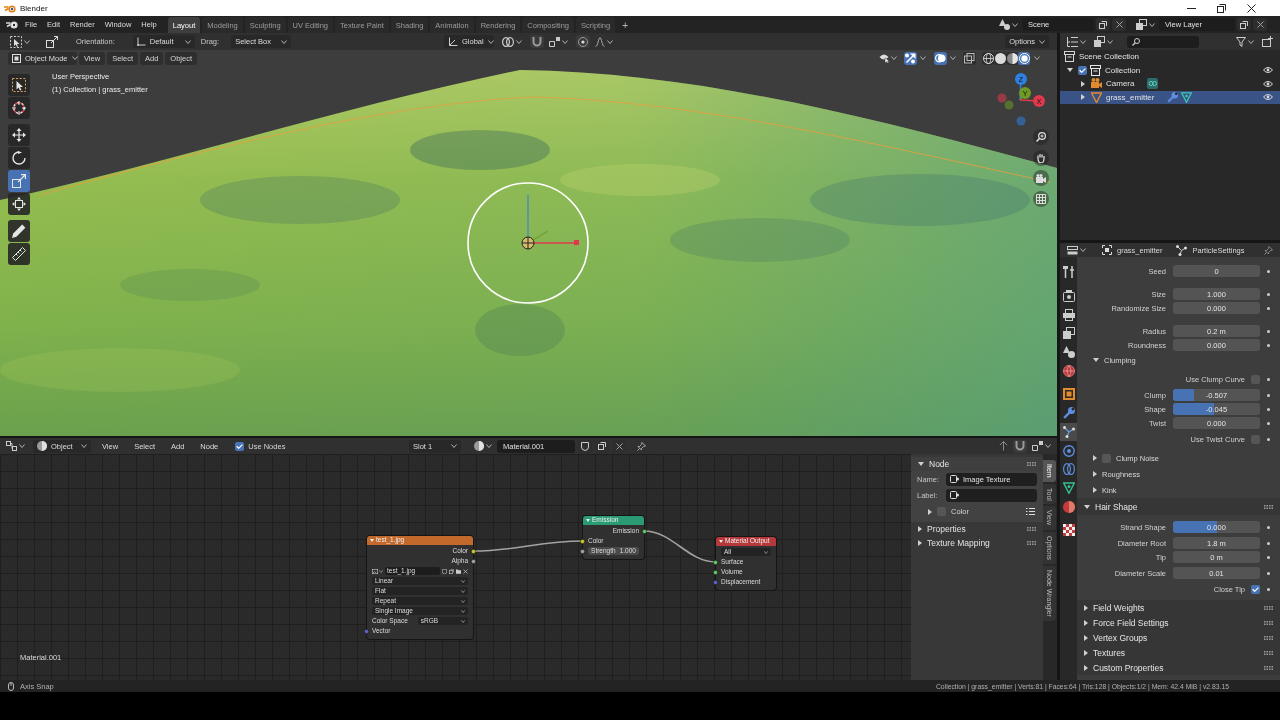 This screenshot has height=720, width=1280. I want to click on close-icon, so click(465, 571).